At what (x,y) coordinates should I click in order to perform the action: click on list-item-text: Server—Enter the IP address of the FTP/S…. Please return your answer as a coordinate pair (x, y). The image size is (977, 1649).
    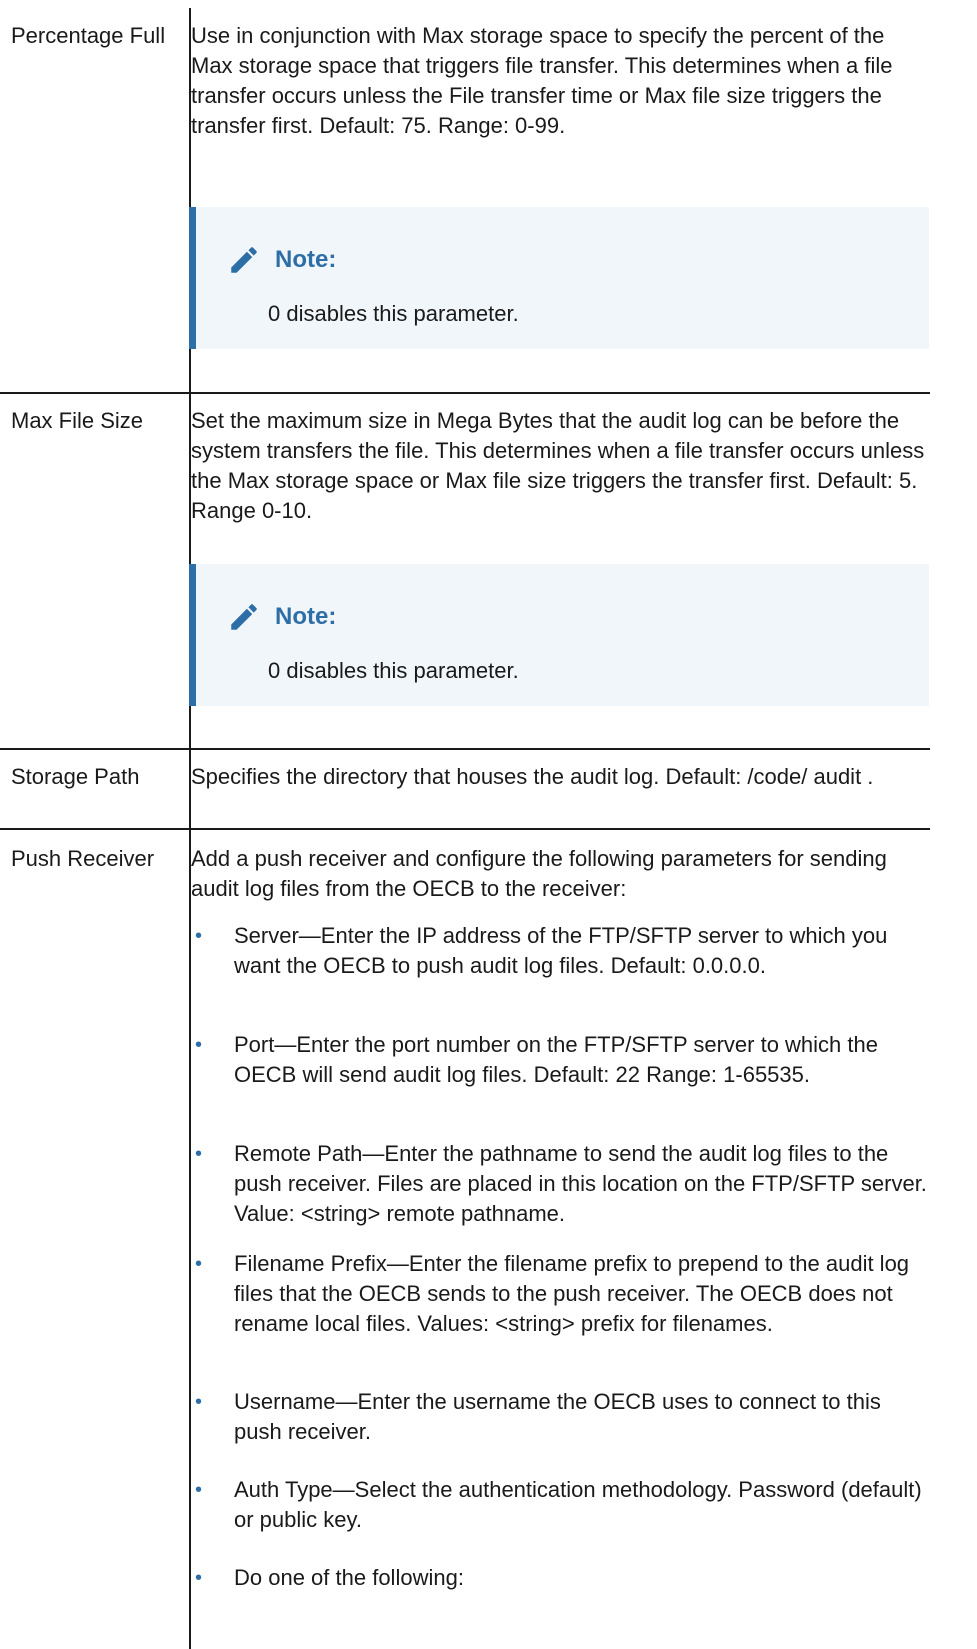
    Looking at the image, I should click on (561, 950).